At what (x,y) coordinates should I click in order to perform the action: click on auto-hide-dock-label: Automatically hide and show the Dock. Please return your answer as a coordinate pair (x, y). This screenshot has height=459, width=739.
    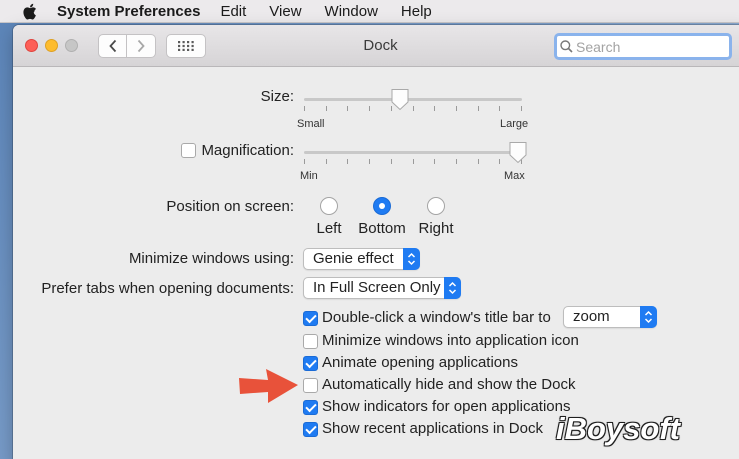
    Looking at the image, I should click on (449, 384).